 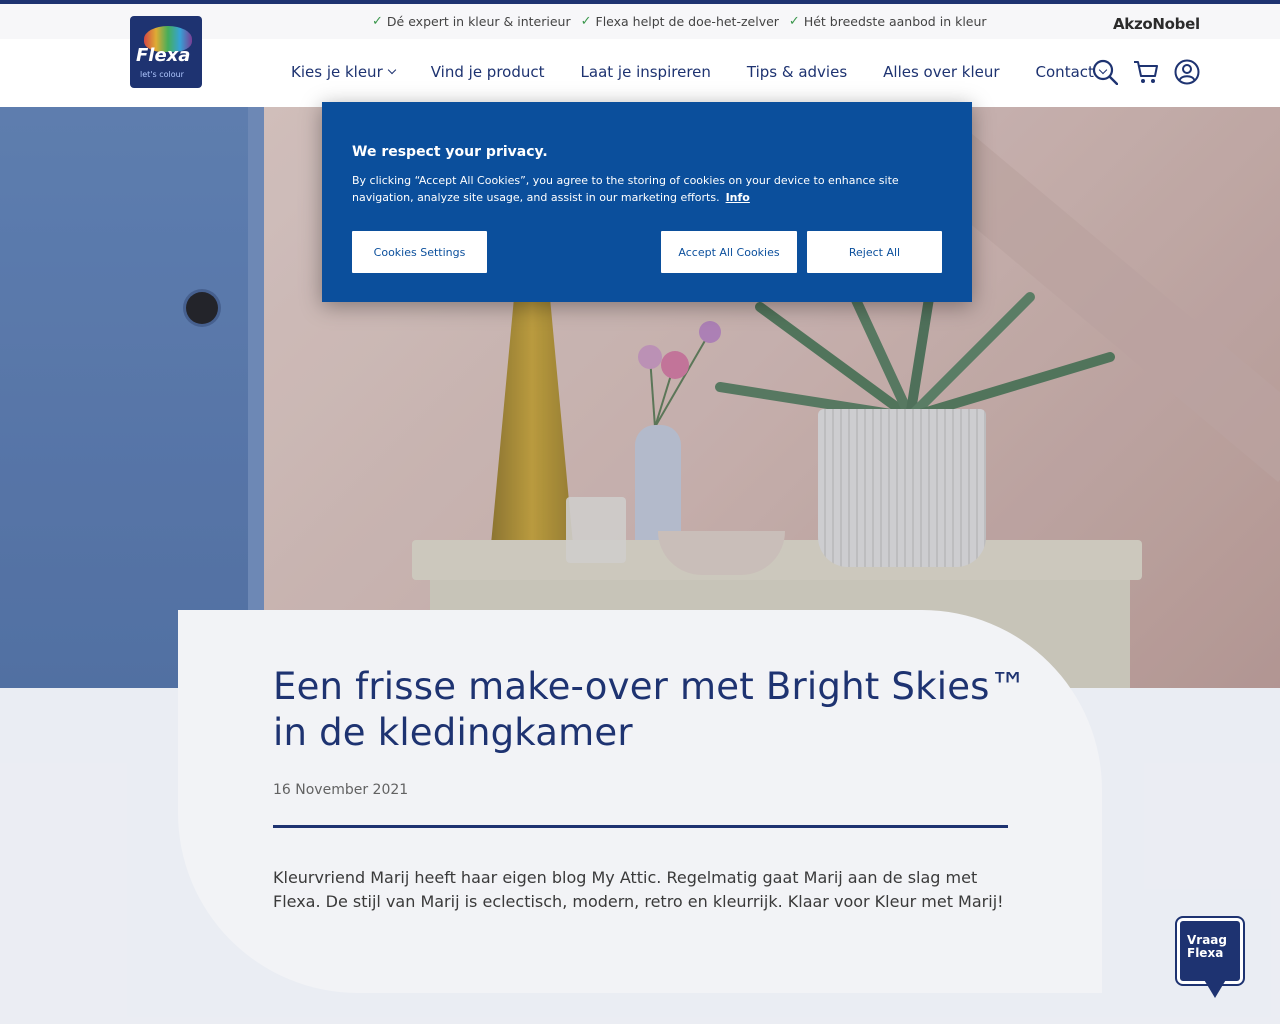 I want to click on usp-text: Flexa helpt de doe-het-zelver, so click(x=687, y=21).